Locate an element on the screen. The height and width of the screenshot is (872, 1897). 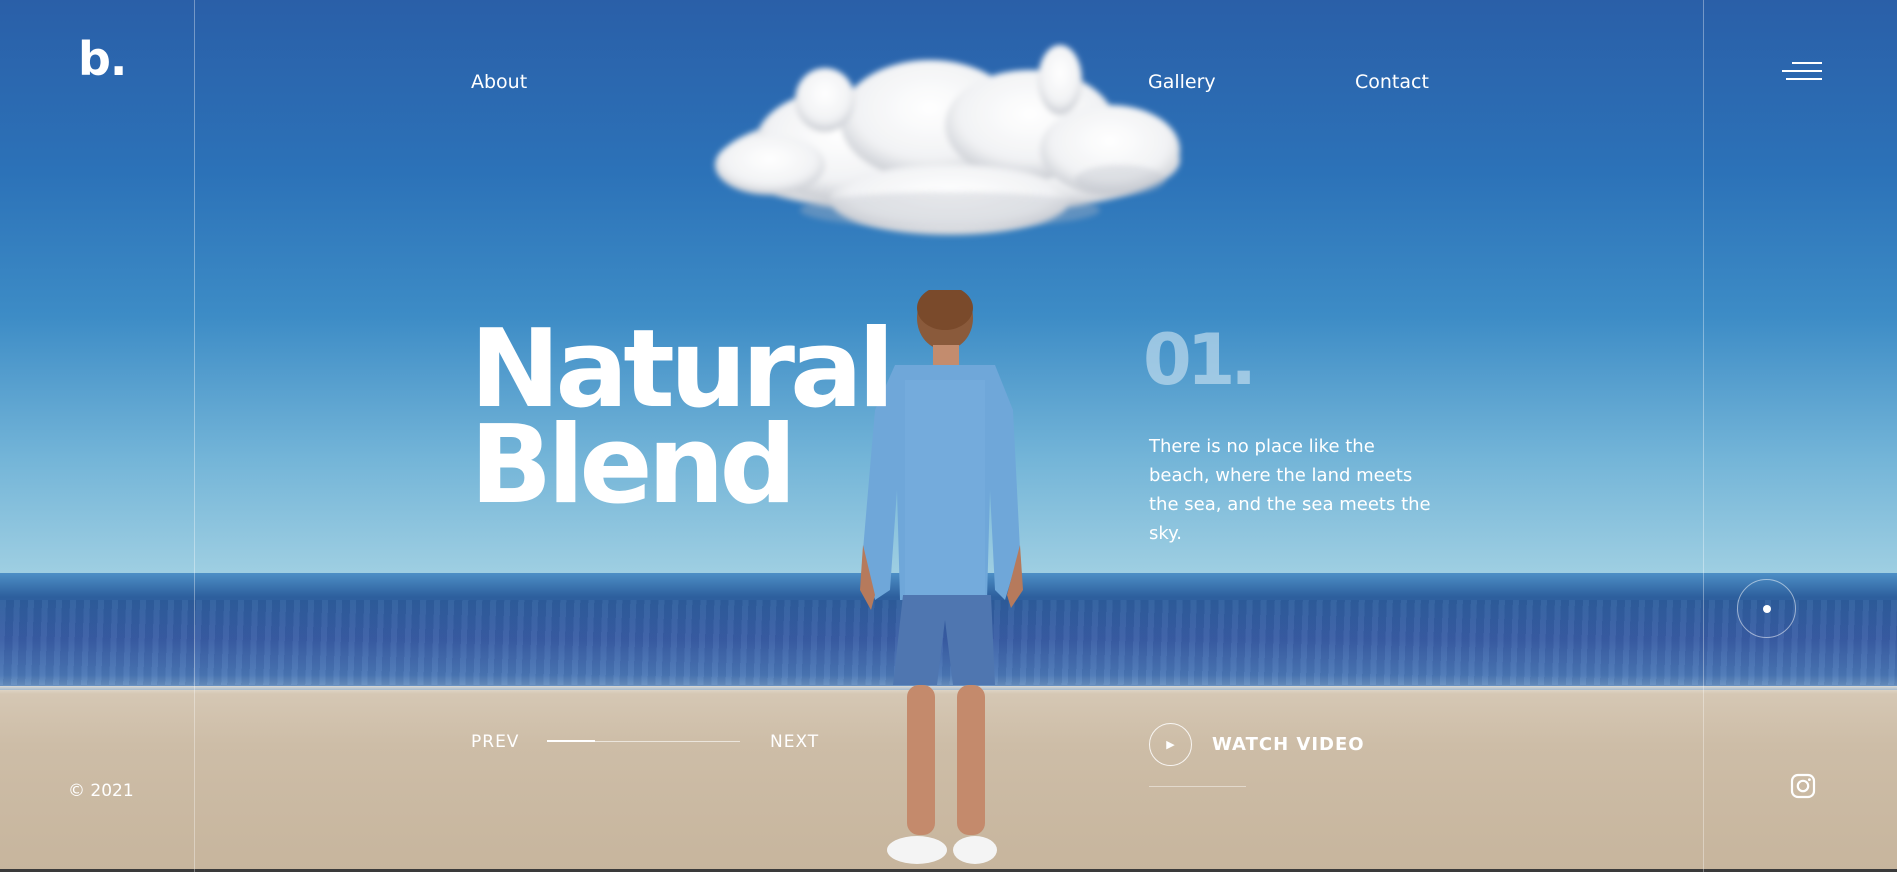
watch-video-underline is located at coordinates (1197, 786).